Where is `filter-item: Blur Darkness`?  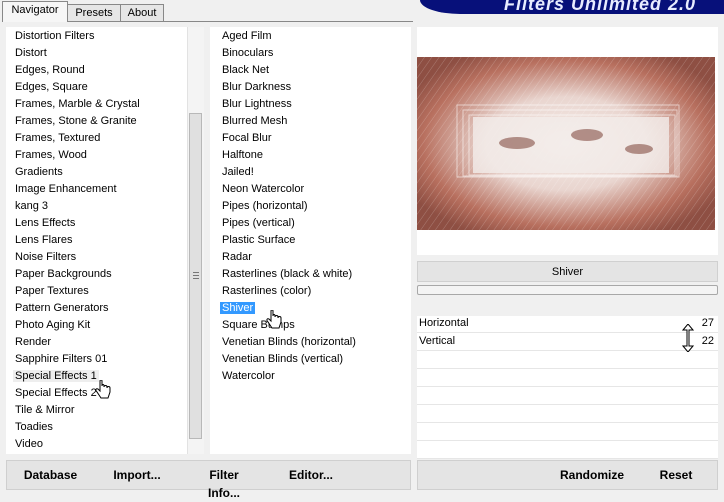 filter-item: Blur Darkness is located at coordinates (256, 87).